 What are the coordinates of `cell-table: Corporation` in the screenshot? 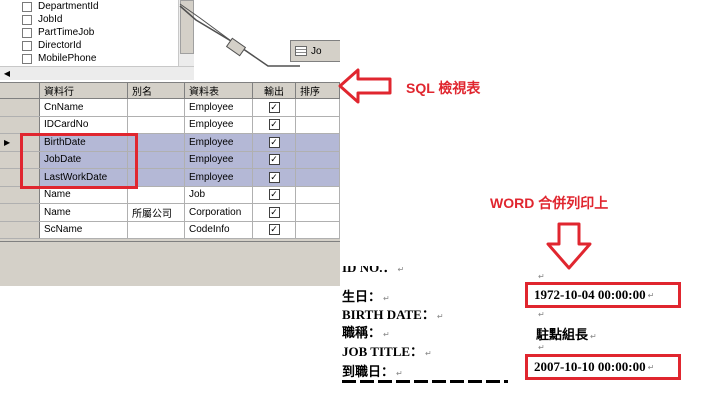 It's located at (219, 212).